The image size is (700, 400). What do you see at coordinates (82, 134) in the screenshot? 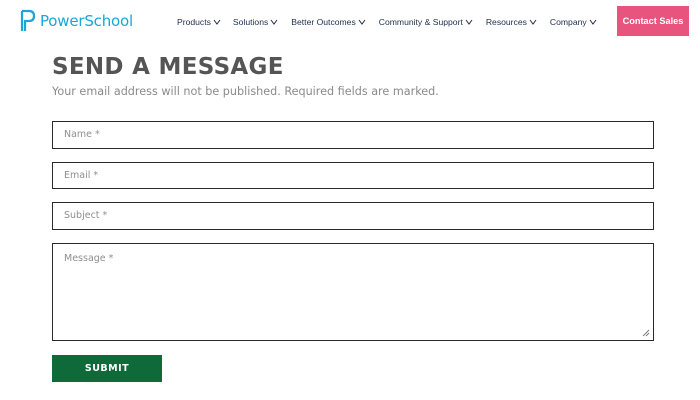
I see `name-placeholder: Name *` at bounding box center [82, 134].